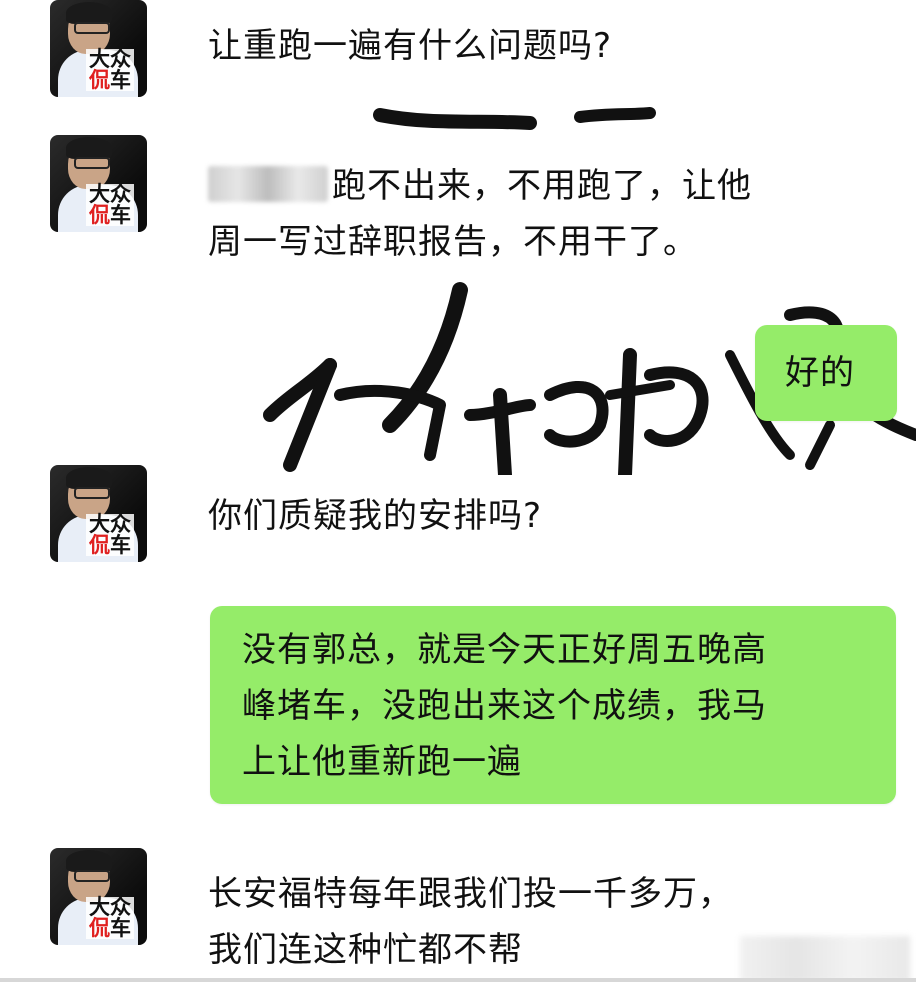 Image resolution: width=916 pixels, height=982 pixels. Describe the element at coordinates (820, 373) in the screenshot. I see `message-text: 好的` at that location.